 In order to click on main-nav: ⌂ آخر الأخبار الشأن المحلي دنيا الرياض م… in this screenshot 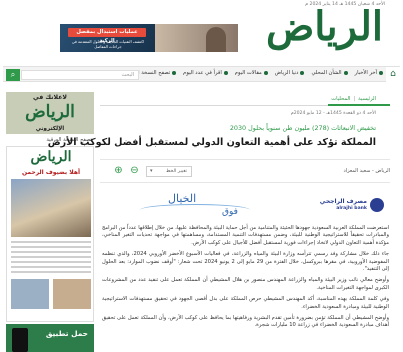, I will do `click(201, 74)`.